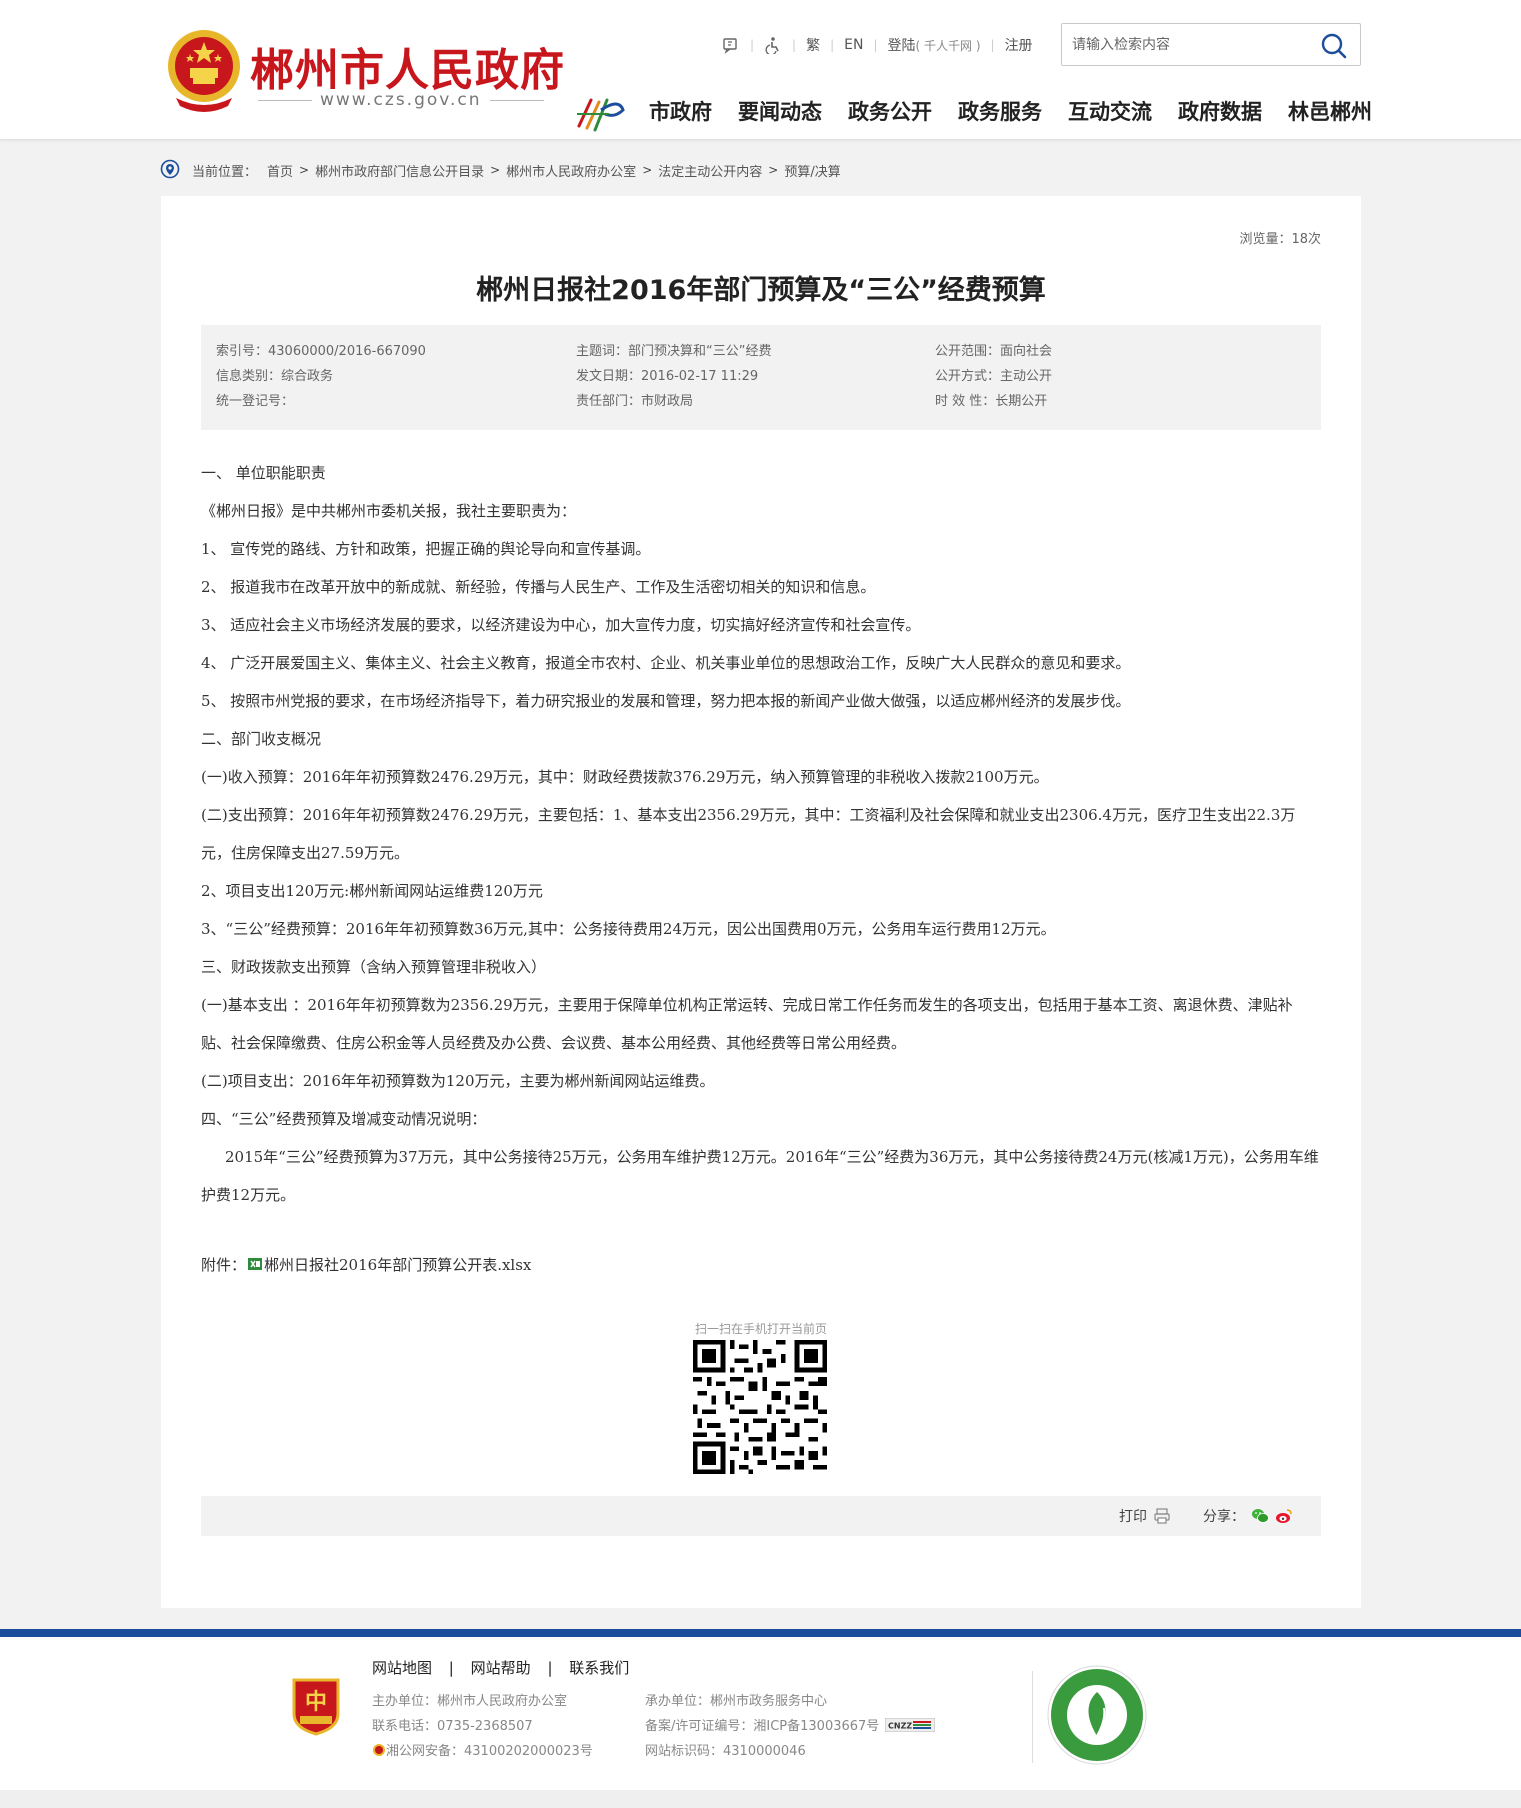 The width and height of the screenshot is (1521, 1808). I want to click on nav-gov-affairs-public: 政务公开, so click(890, 111).